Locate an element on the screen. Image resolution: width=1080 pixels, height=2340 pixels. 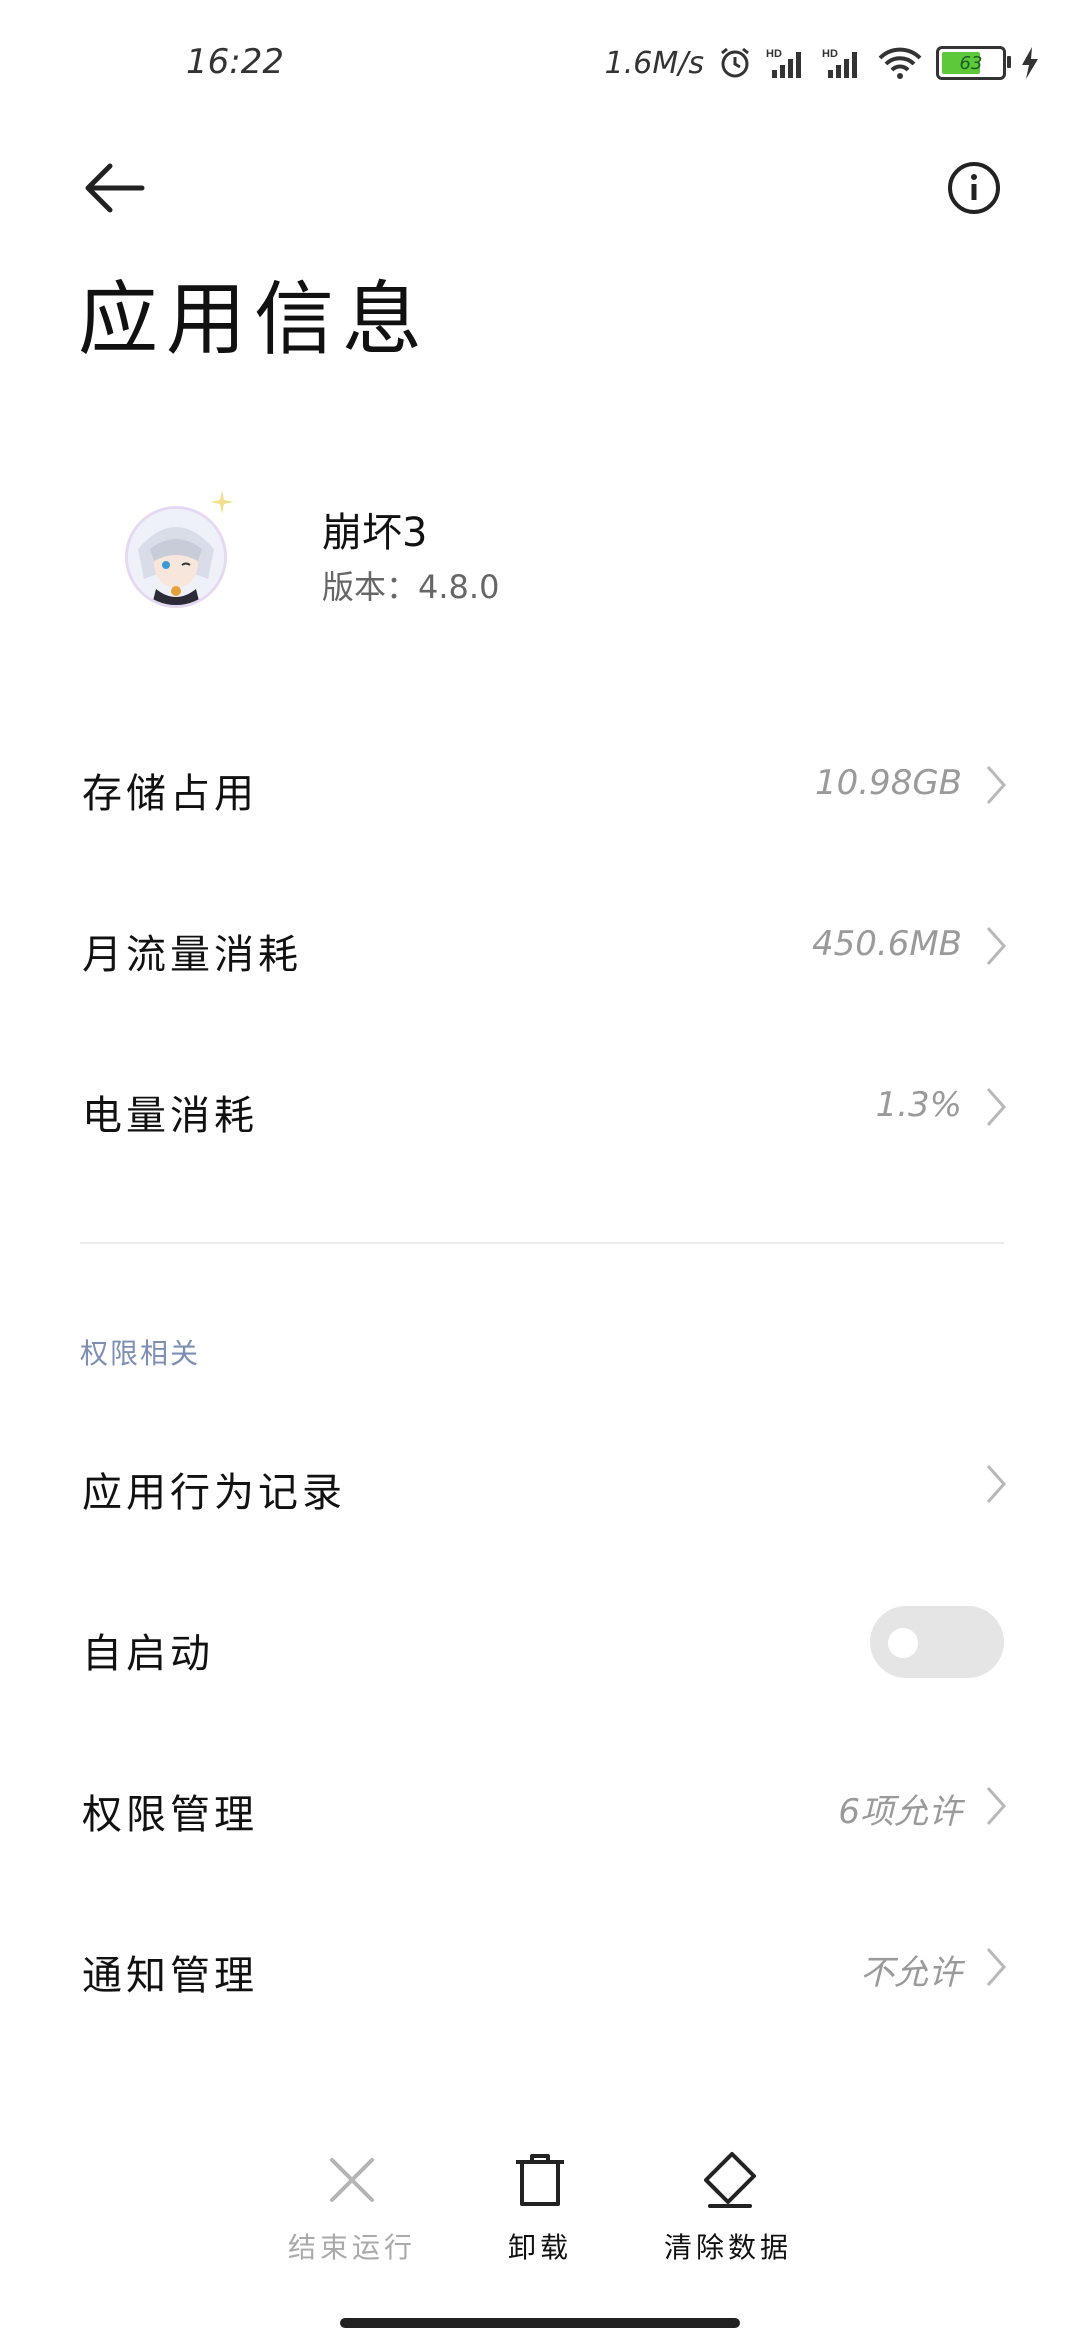
app-name: 崩坏3 is located at coordinates (375, 533).